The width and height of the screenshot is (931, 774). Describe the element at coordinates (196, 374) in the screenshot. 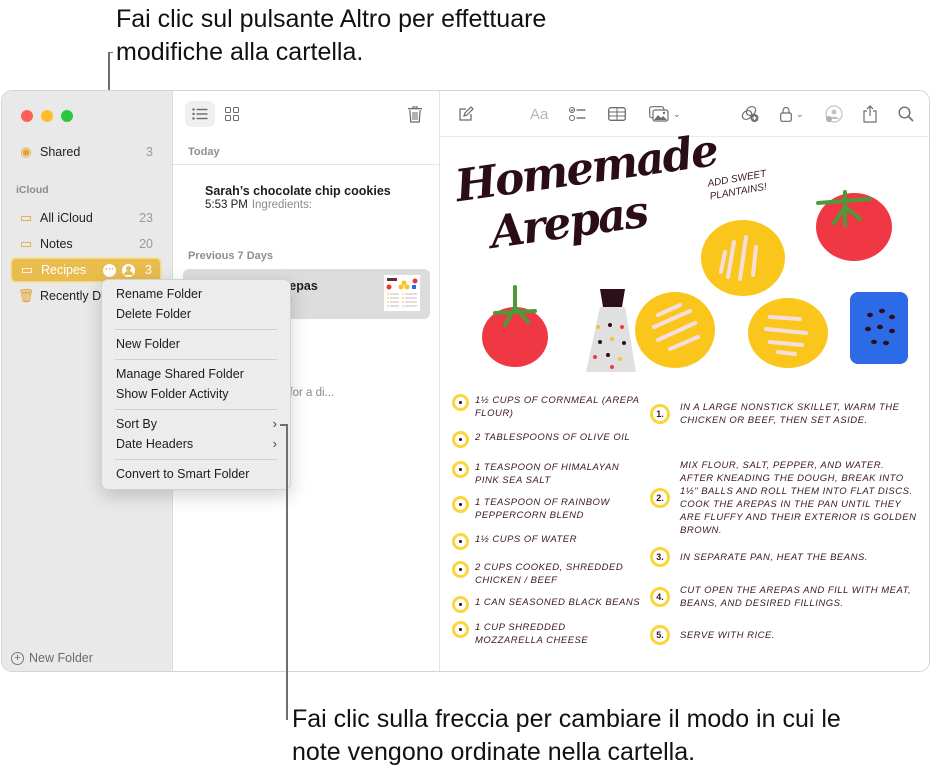

I see `menu-item-manage-shared-folder: Manage Shared Folder` at that location.